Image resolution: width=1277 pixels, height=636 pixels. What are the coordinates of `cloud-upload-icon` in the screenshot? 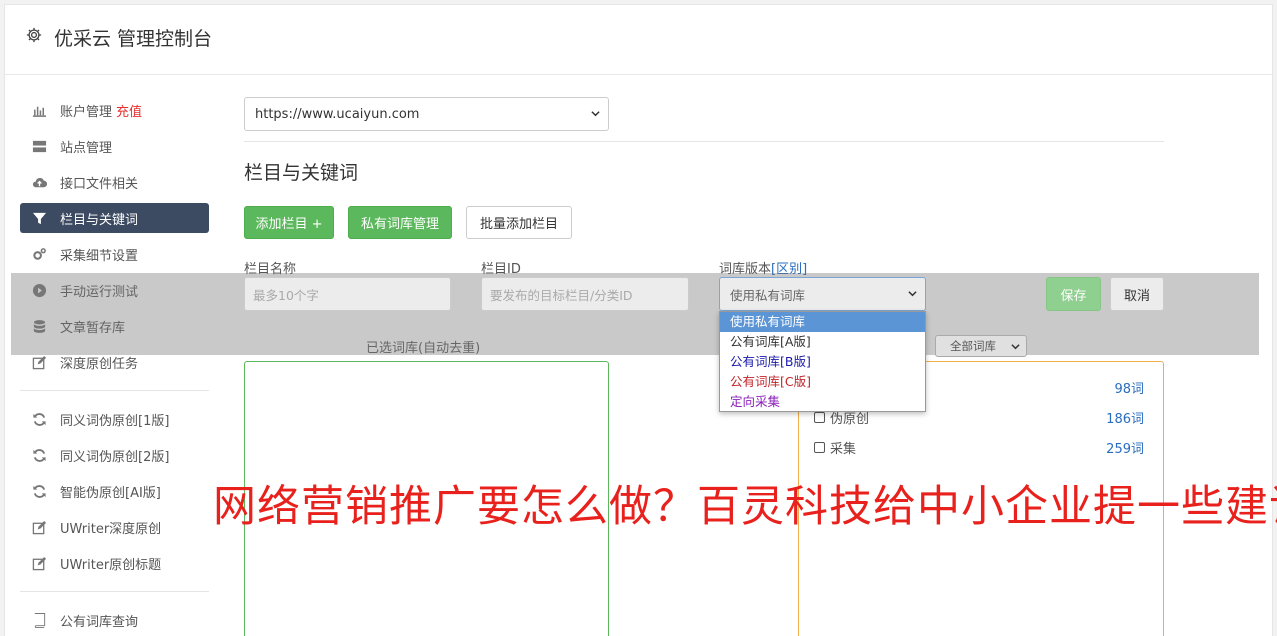 It's located at (39, 182).